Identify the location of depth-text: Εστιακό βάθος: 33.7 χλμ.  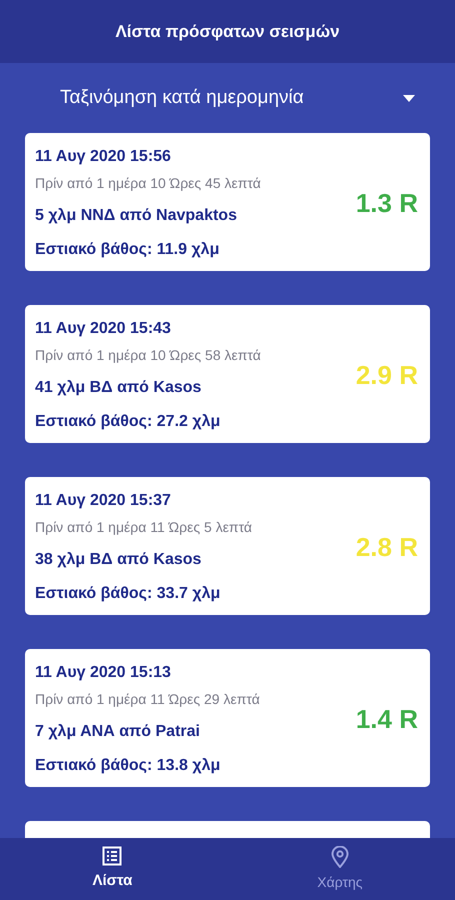
(128, 594).